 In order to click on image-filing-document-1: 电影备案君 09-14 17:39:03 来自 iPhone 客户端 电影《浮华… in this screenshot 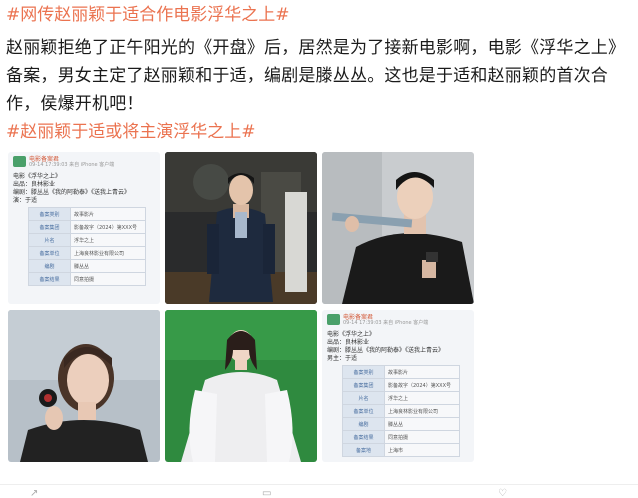, I will do `click(84, 228)`.